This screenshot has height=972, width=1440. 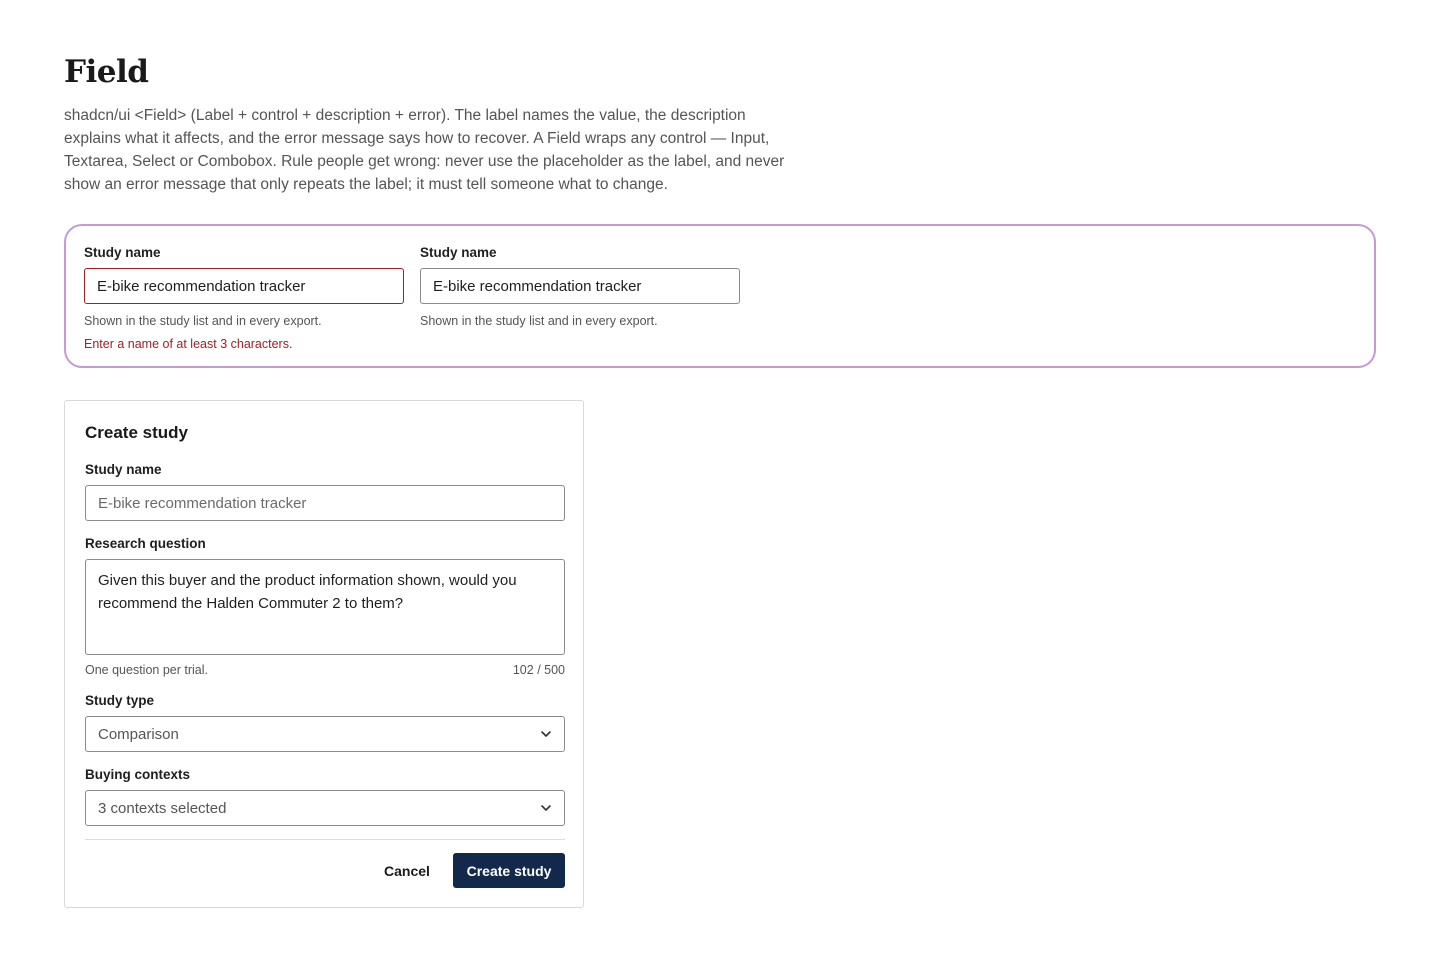 What do you see at coordinates (325, 839) in the screenshot?
I see `footer-divider` at bounding box center [325, 839].